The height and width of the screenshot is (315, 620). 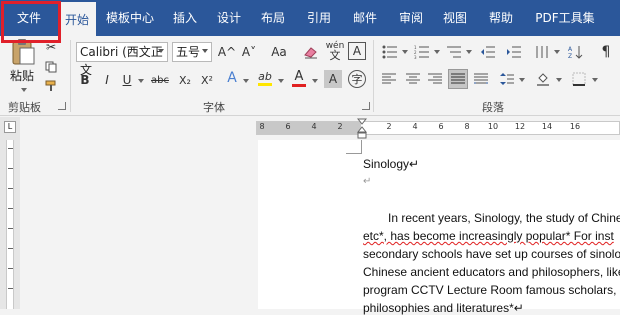 I want to click on svg-text: A, so click(x=570, y=49).